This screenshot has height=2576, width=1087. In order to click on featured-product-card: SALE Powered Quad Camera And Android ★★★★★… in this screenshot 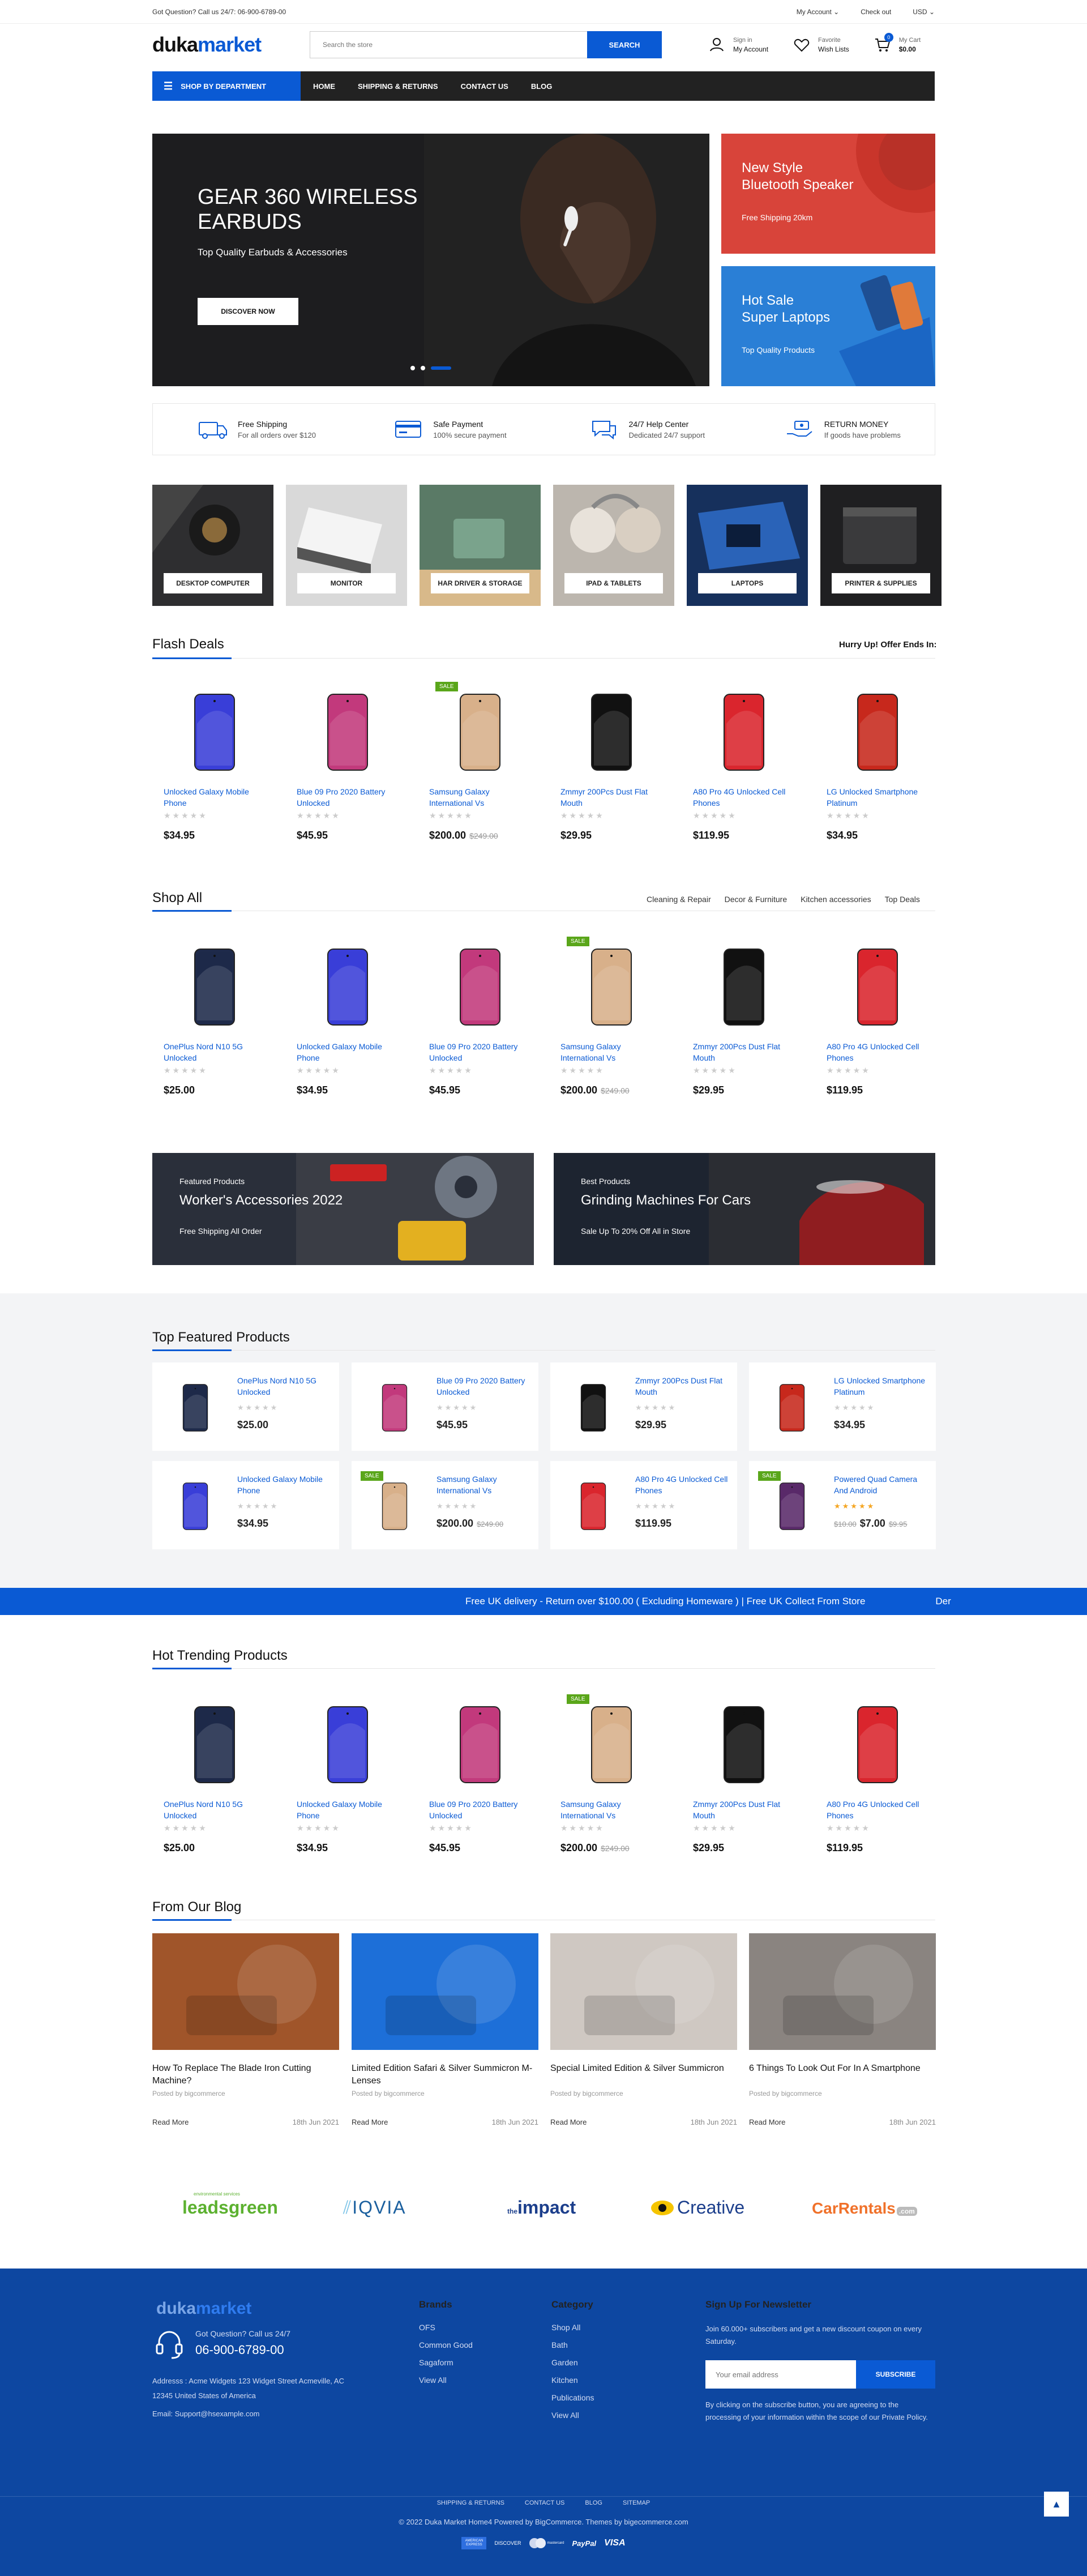, I will do `click(842, 1505)`.